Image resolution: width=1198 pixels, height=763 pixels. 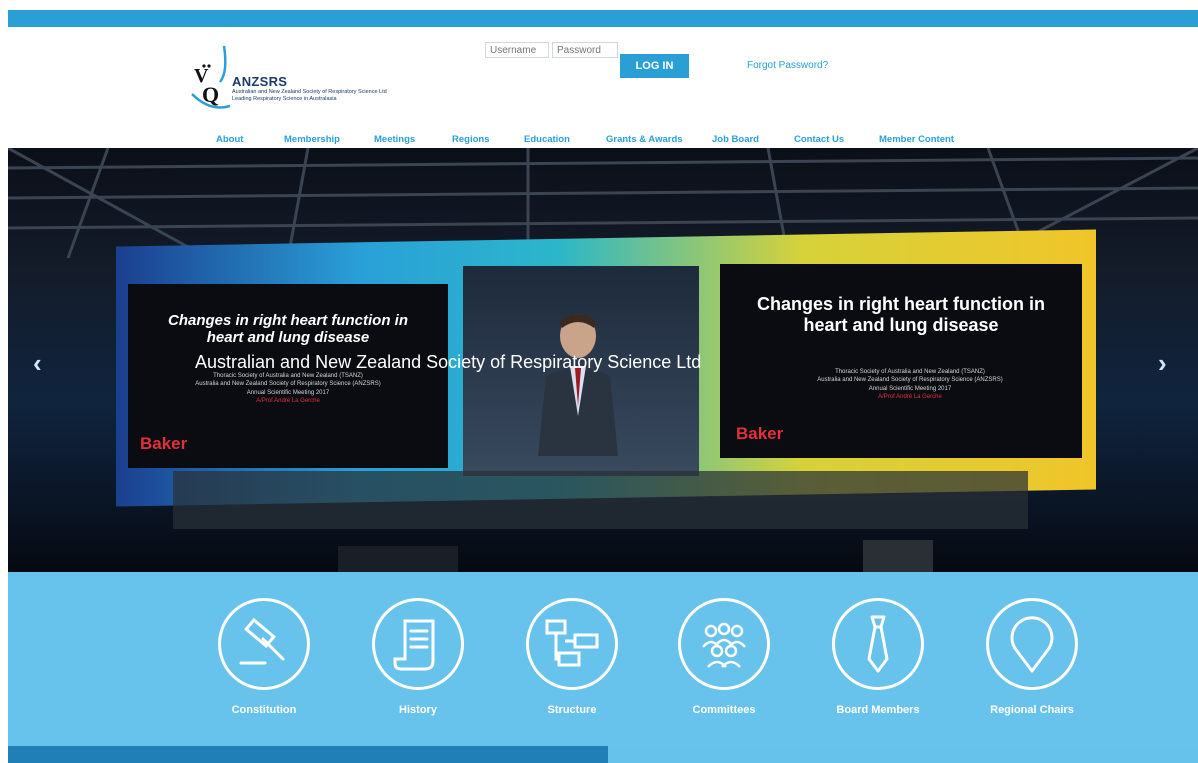 What do you see at coordinates (262, 641) in the screenshot?
I see `gavel-icon` at bounding box center [262, 641].